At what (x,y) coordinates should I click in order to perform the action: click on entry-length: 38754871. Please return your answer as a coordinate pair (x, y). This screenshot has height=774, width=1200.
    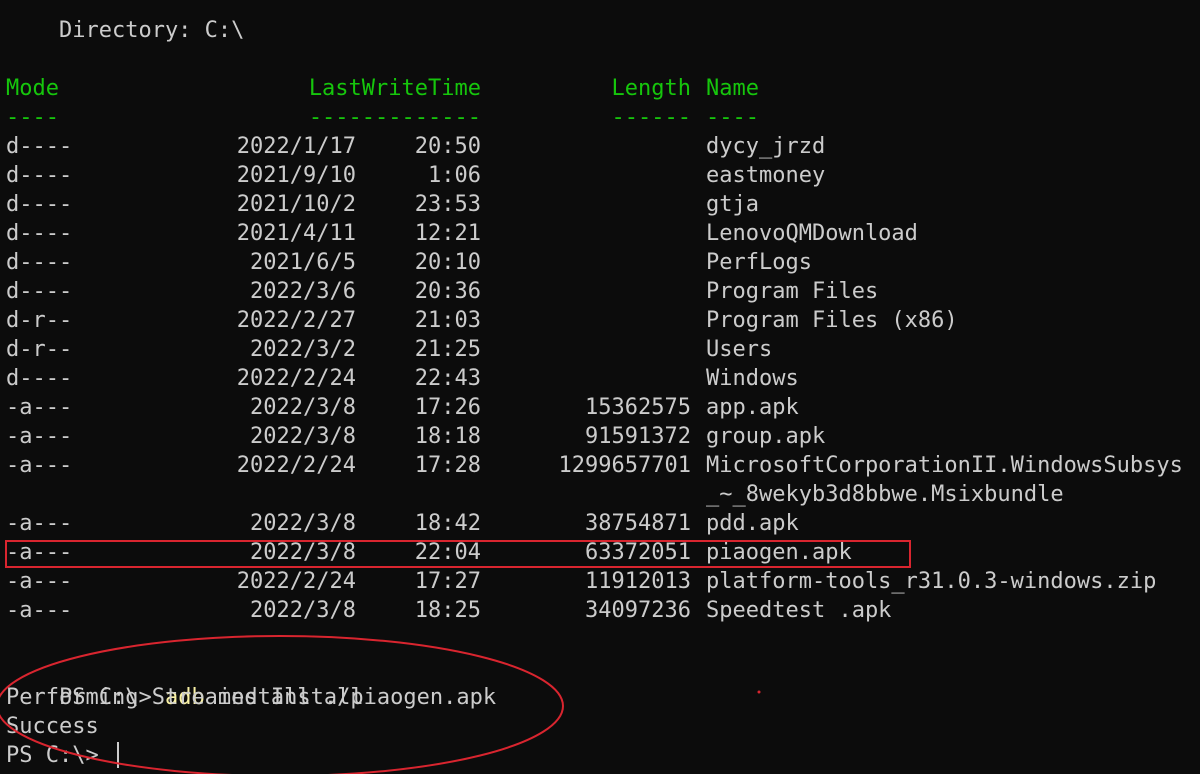
    Looking at the image, I should click on (638, 523).